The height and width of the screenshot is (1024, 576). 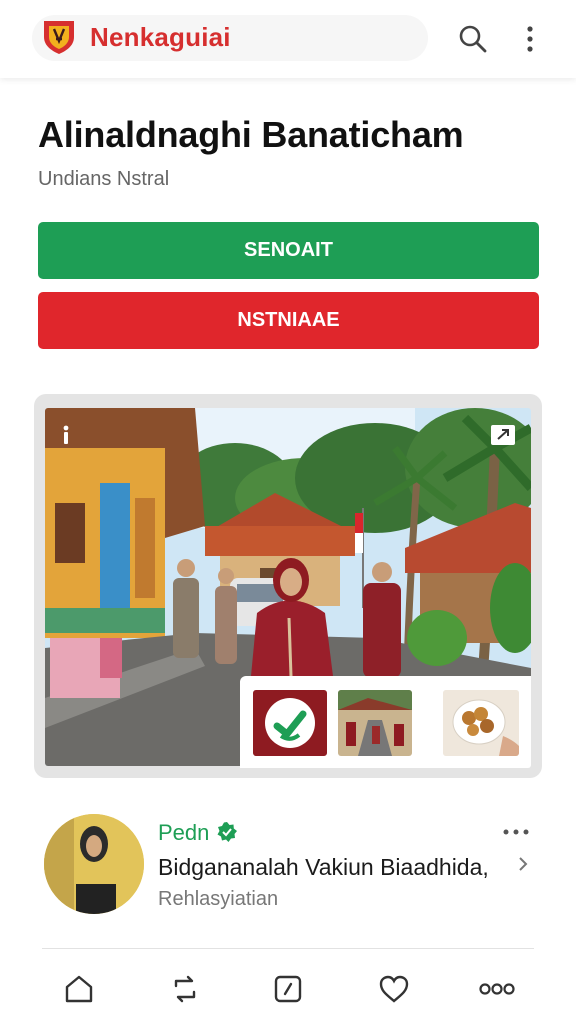 I want to click on info-icon, so click(x=66, y=435).